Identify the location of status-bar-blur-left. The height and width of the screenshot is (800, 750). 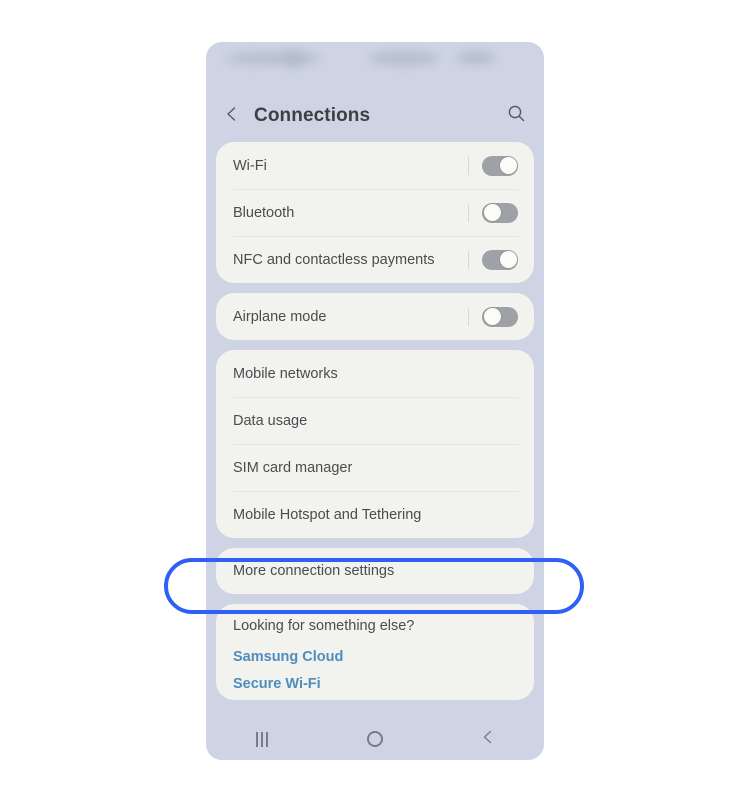
(274, 58).